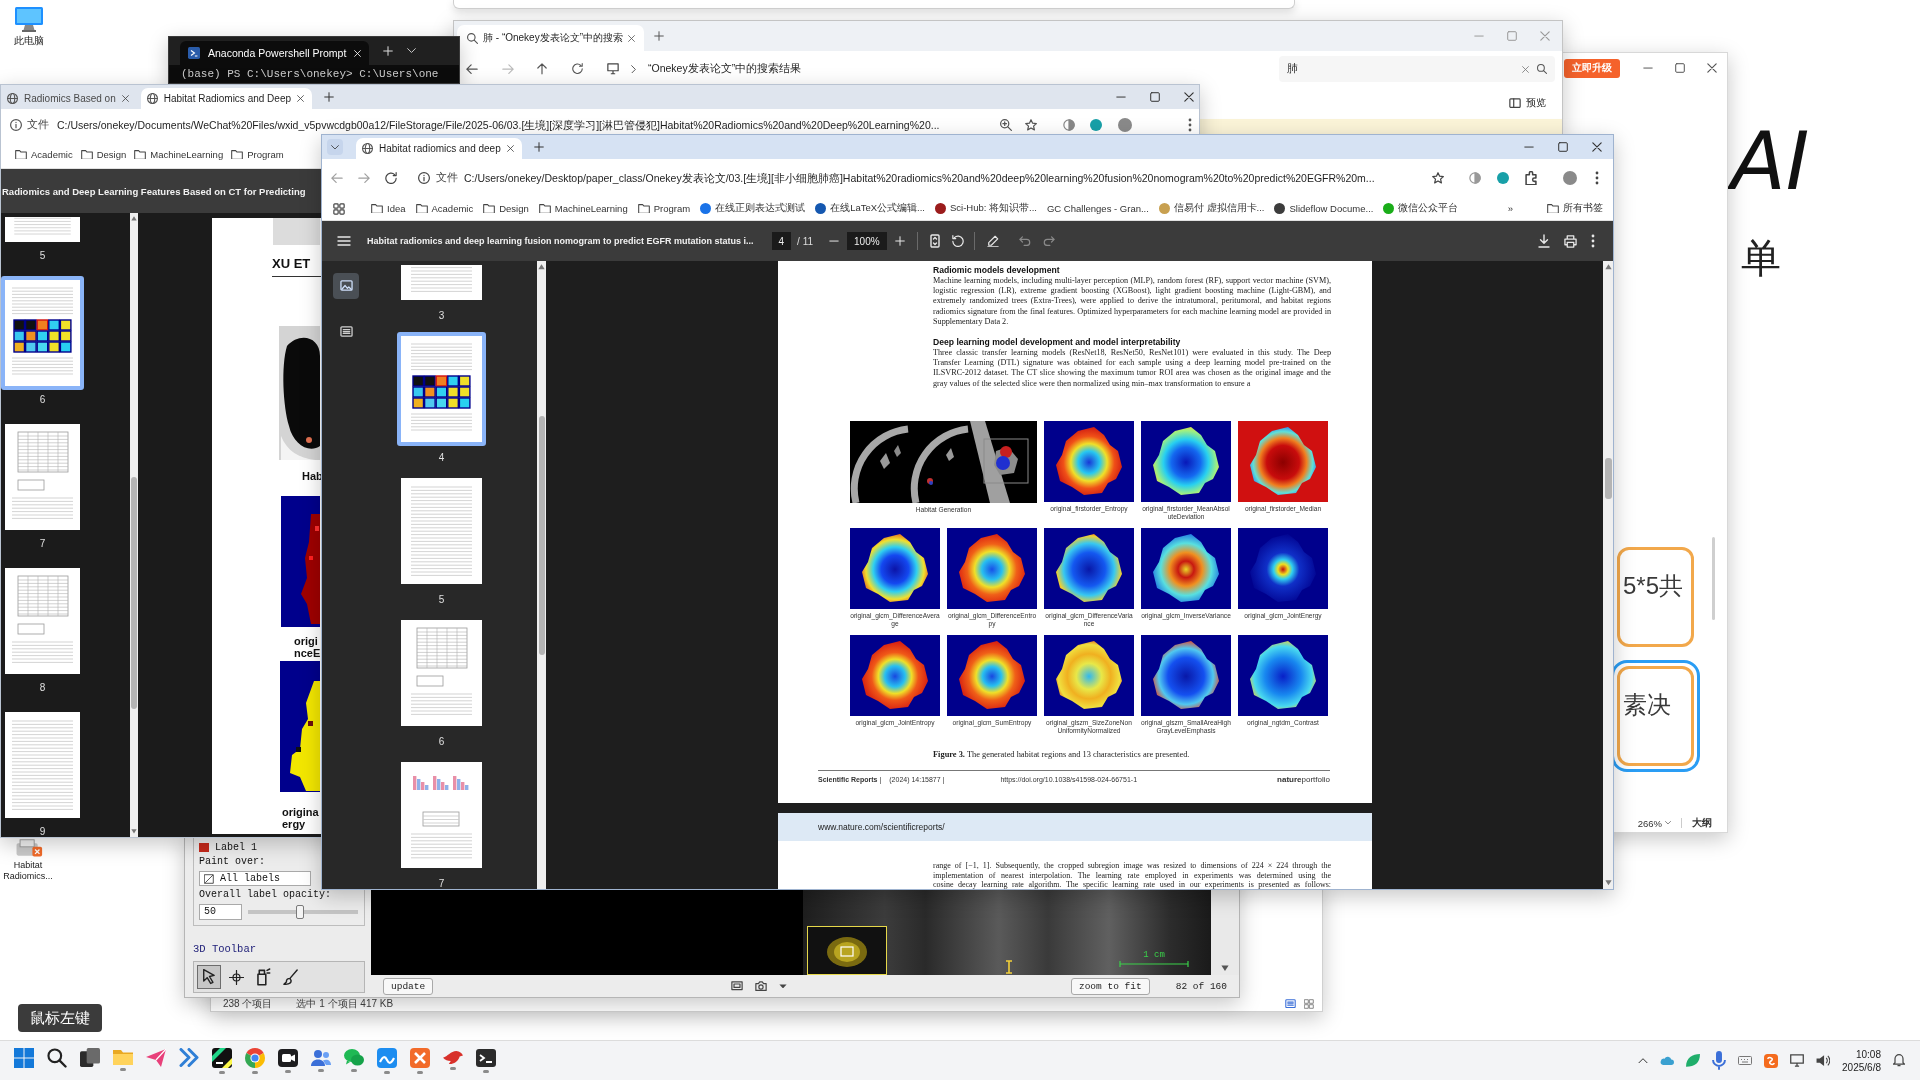 The width and height of the screenshot is (1920, 1080). What do you see at coordinates (412, 51) in the screenshot?
I see `chevron-down-icon` at bounding box center [412, 51].